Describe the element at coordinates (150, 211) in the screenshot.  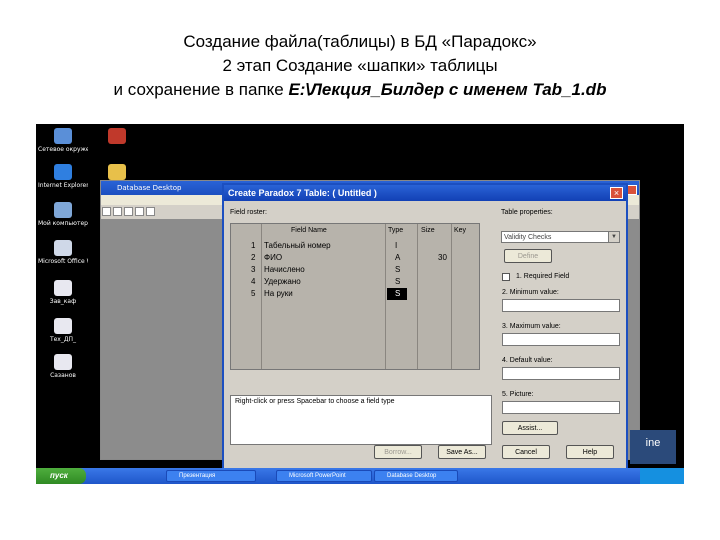
I see `sql-icon` at that location.